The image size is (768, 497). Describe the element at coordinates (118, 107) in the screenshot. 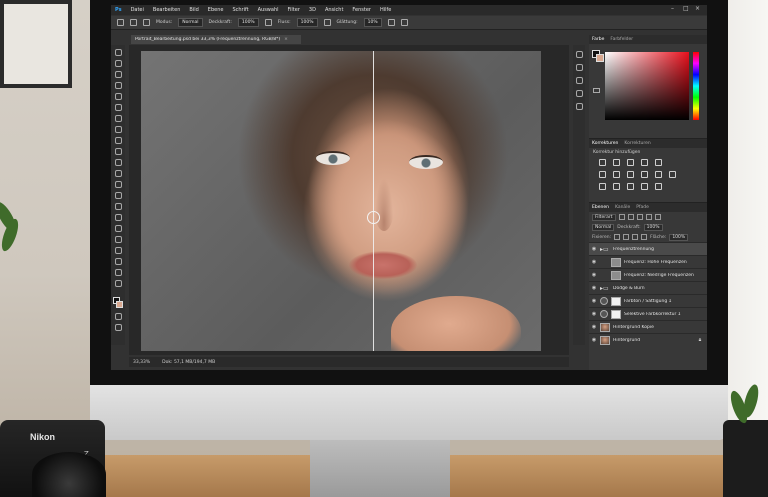

I see `frame-tool-icon` at that location.